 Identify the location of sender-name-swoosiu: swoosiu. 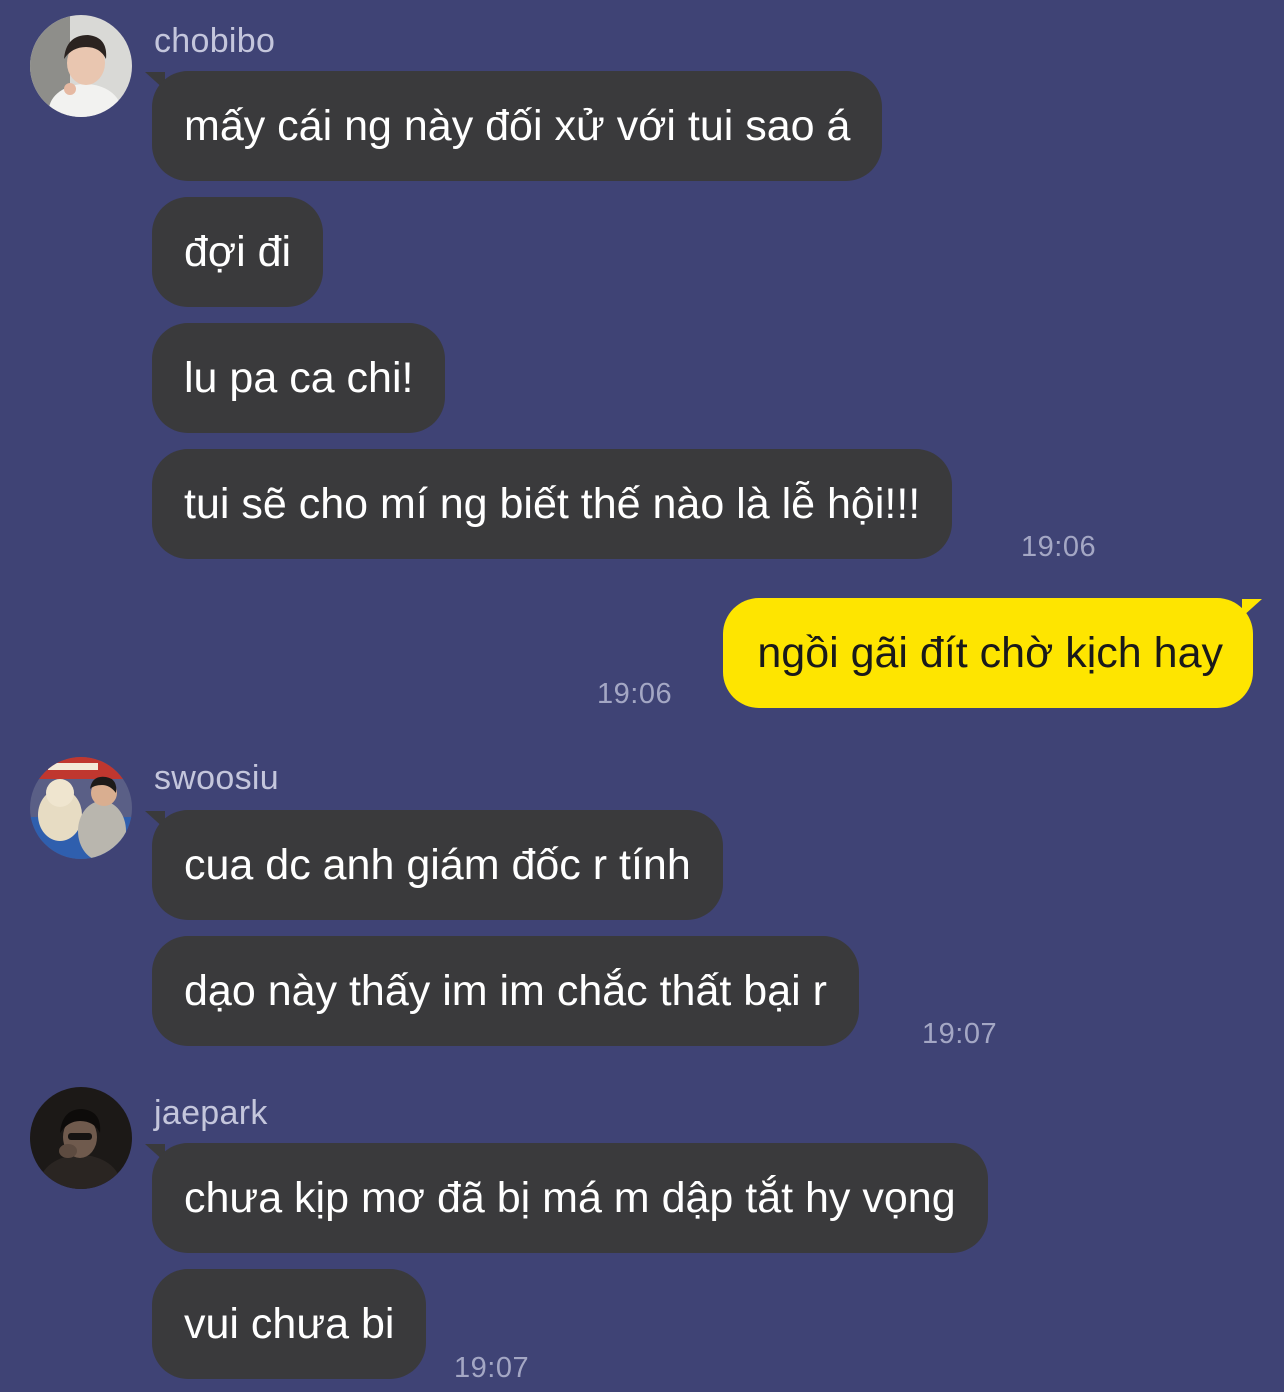
(216, 778).